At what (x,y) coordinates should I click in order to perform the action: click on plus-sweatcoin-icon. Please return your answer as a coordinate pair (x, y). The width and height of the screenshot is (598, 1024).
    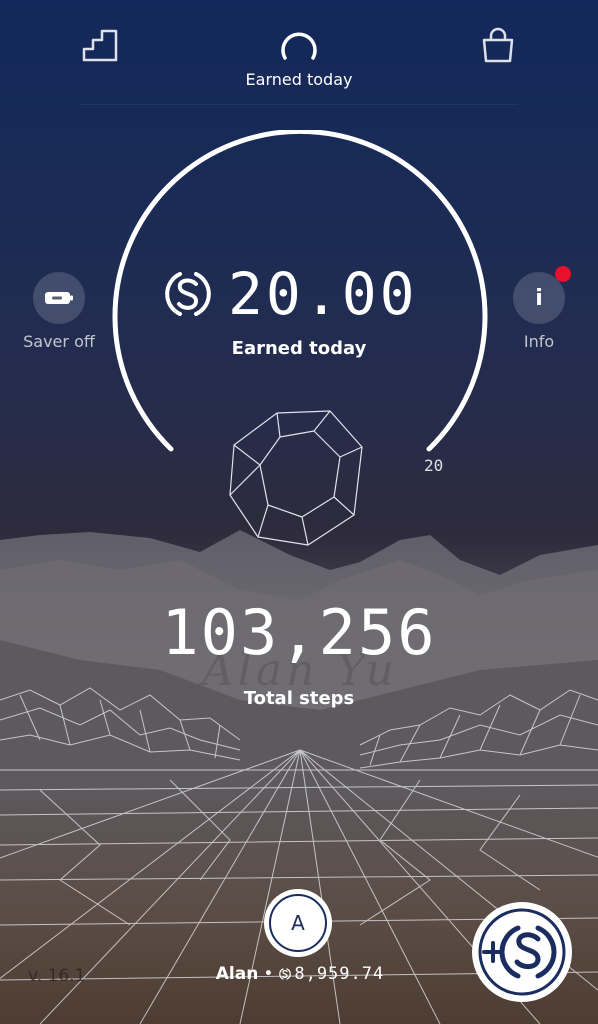
    Looking at the image, I should click on (522, 952).